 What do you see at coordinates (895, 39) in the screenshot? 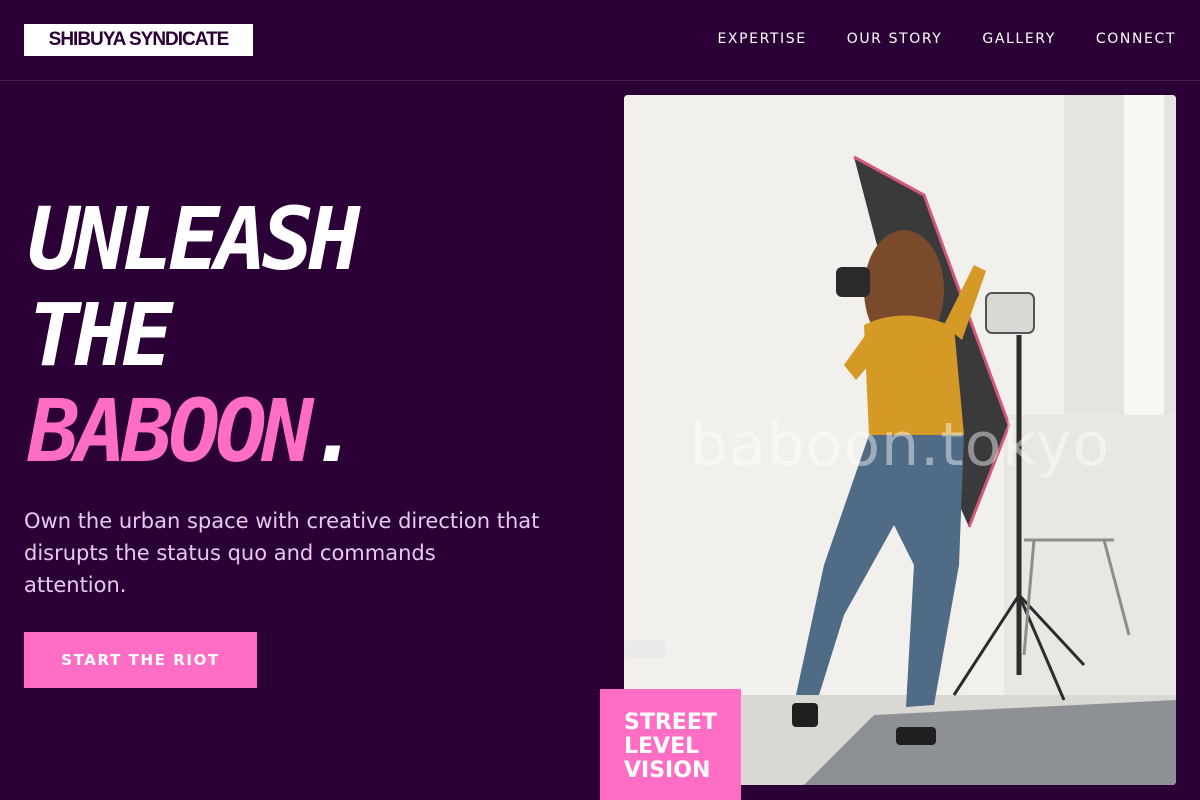
I see `nav-link-our-story: OUR STORY` at bounding box center [895, 39].